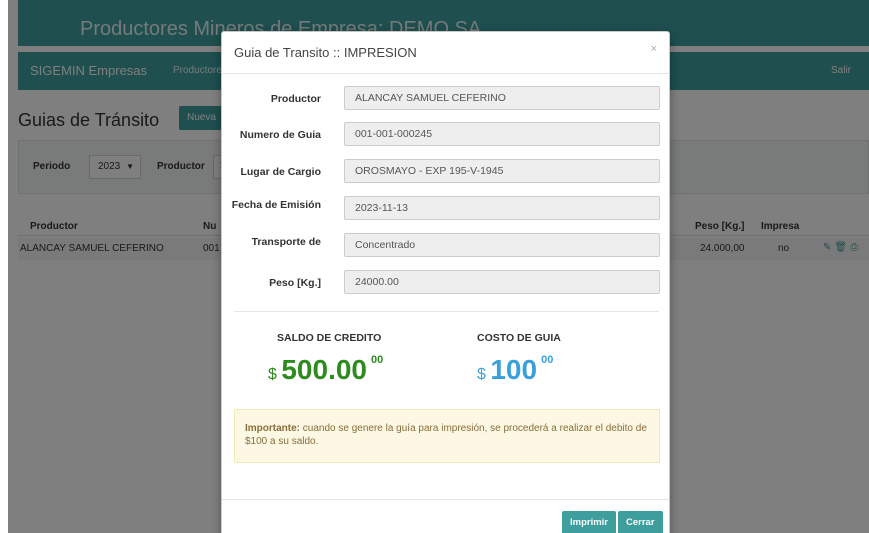  Describe the element at coordinates (502, 245) in the screenshot. I see `transporte-field: Concentrado` at that location.